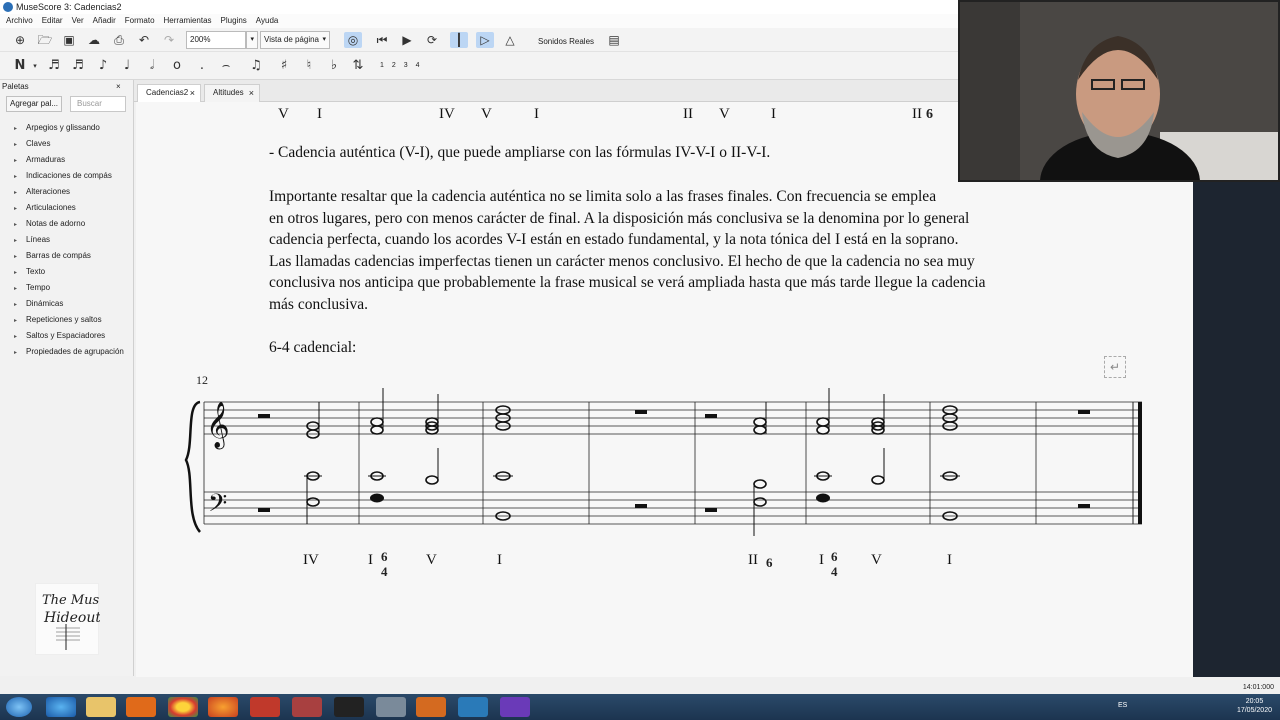  What do you see at coordinates (69, 352) in the screenshot?
I see `palette-item: ▸ Propiedades de agrupación` at bounding box center [69, 352].